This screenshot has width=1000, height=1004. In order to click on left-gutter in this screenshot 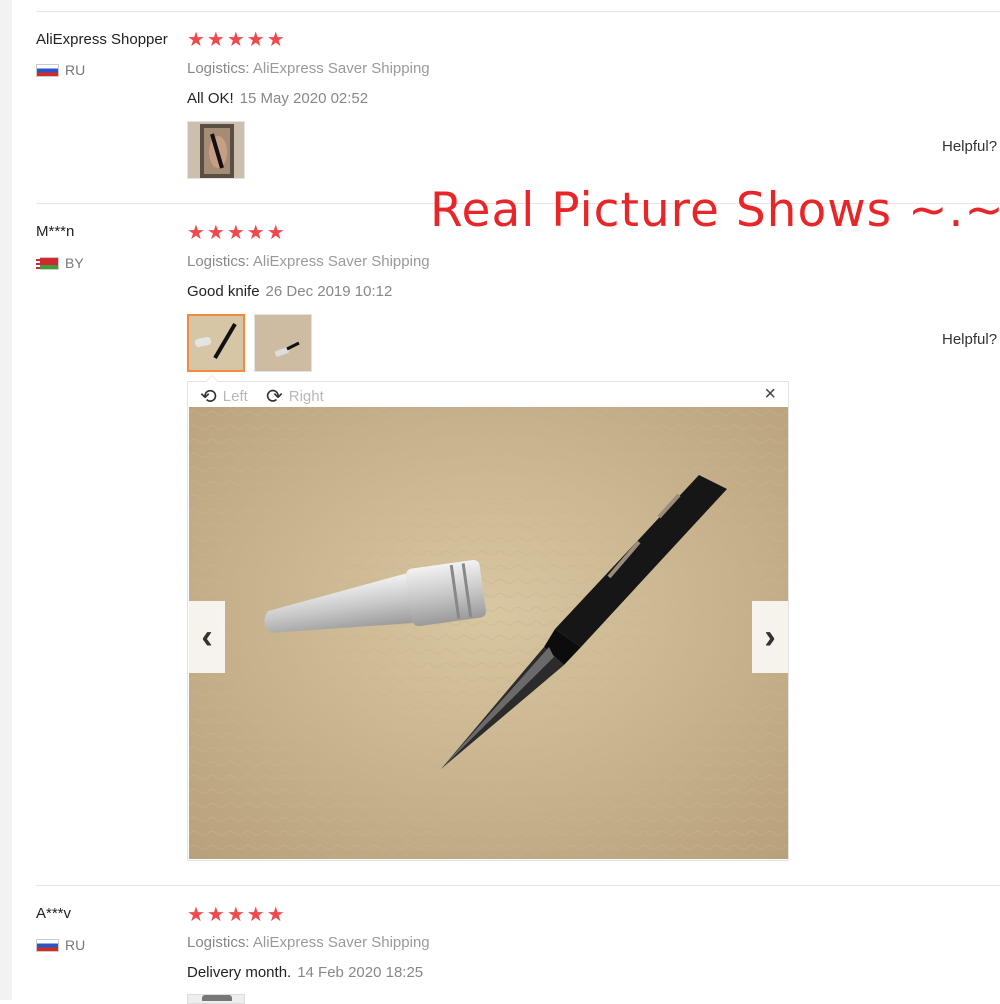, I will do `click(6, 500)`.